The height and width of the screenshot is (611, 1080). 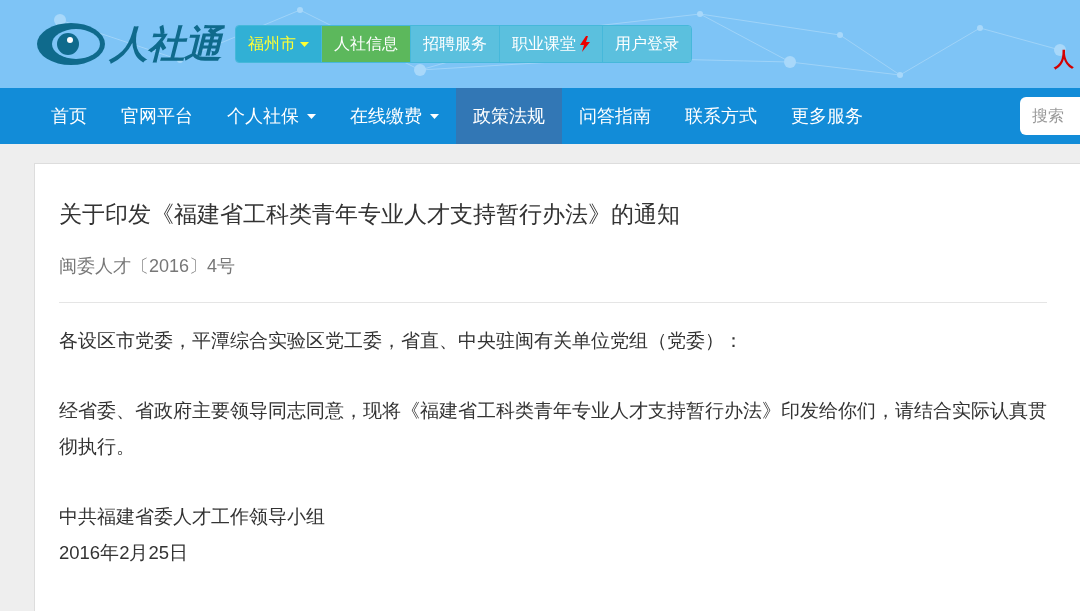 What do you see at coordinates (1064, 59) in the screenshot?
I see `header-text: 人` at bounding box center [1064, 59].